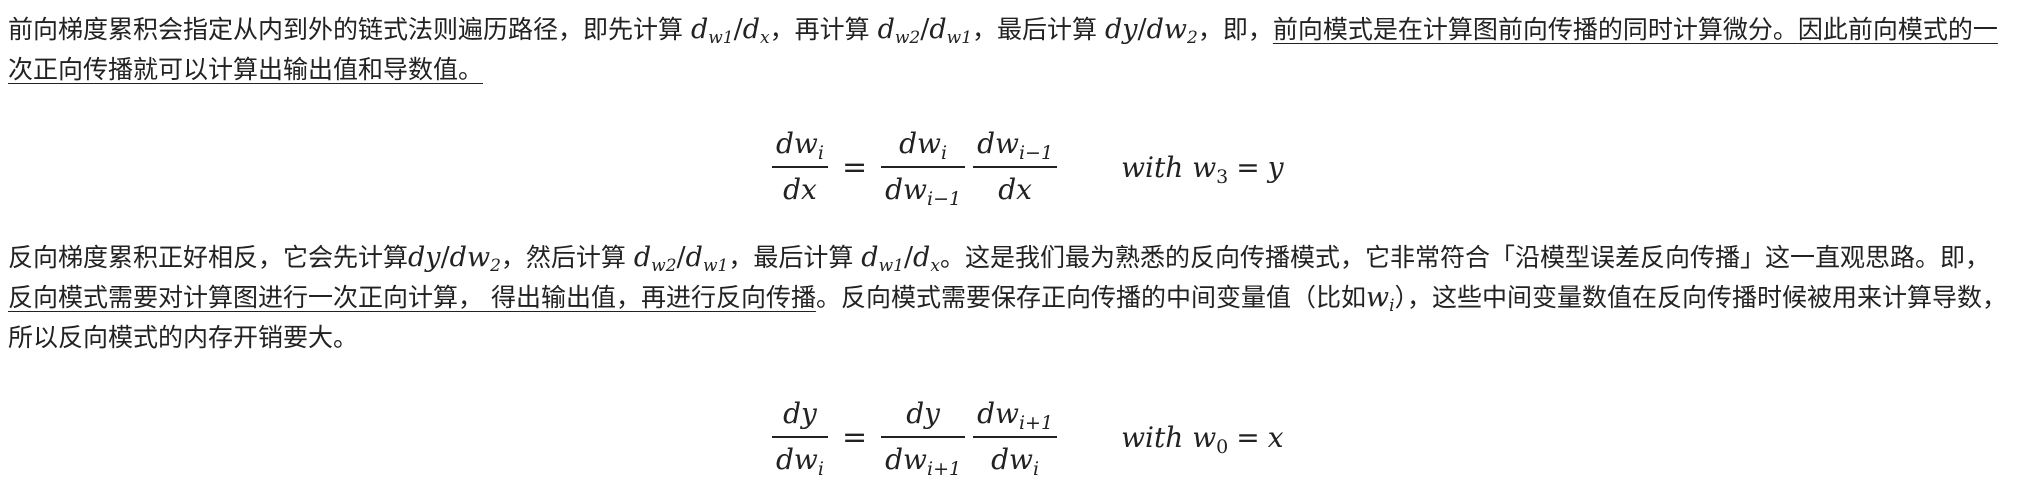 The image size is (2025, 492). What do you see at coordinates (349, 29) in the screenshot?
I see `text-segment: 前向梯度累积会指定从内到外的链式法则遍历路径，即先计算` at bounding box center [349, 29].